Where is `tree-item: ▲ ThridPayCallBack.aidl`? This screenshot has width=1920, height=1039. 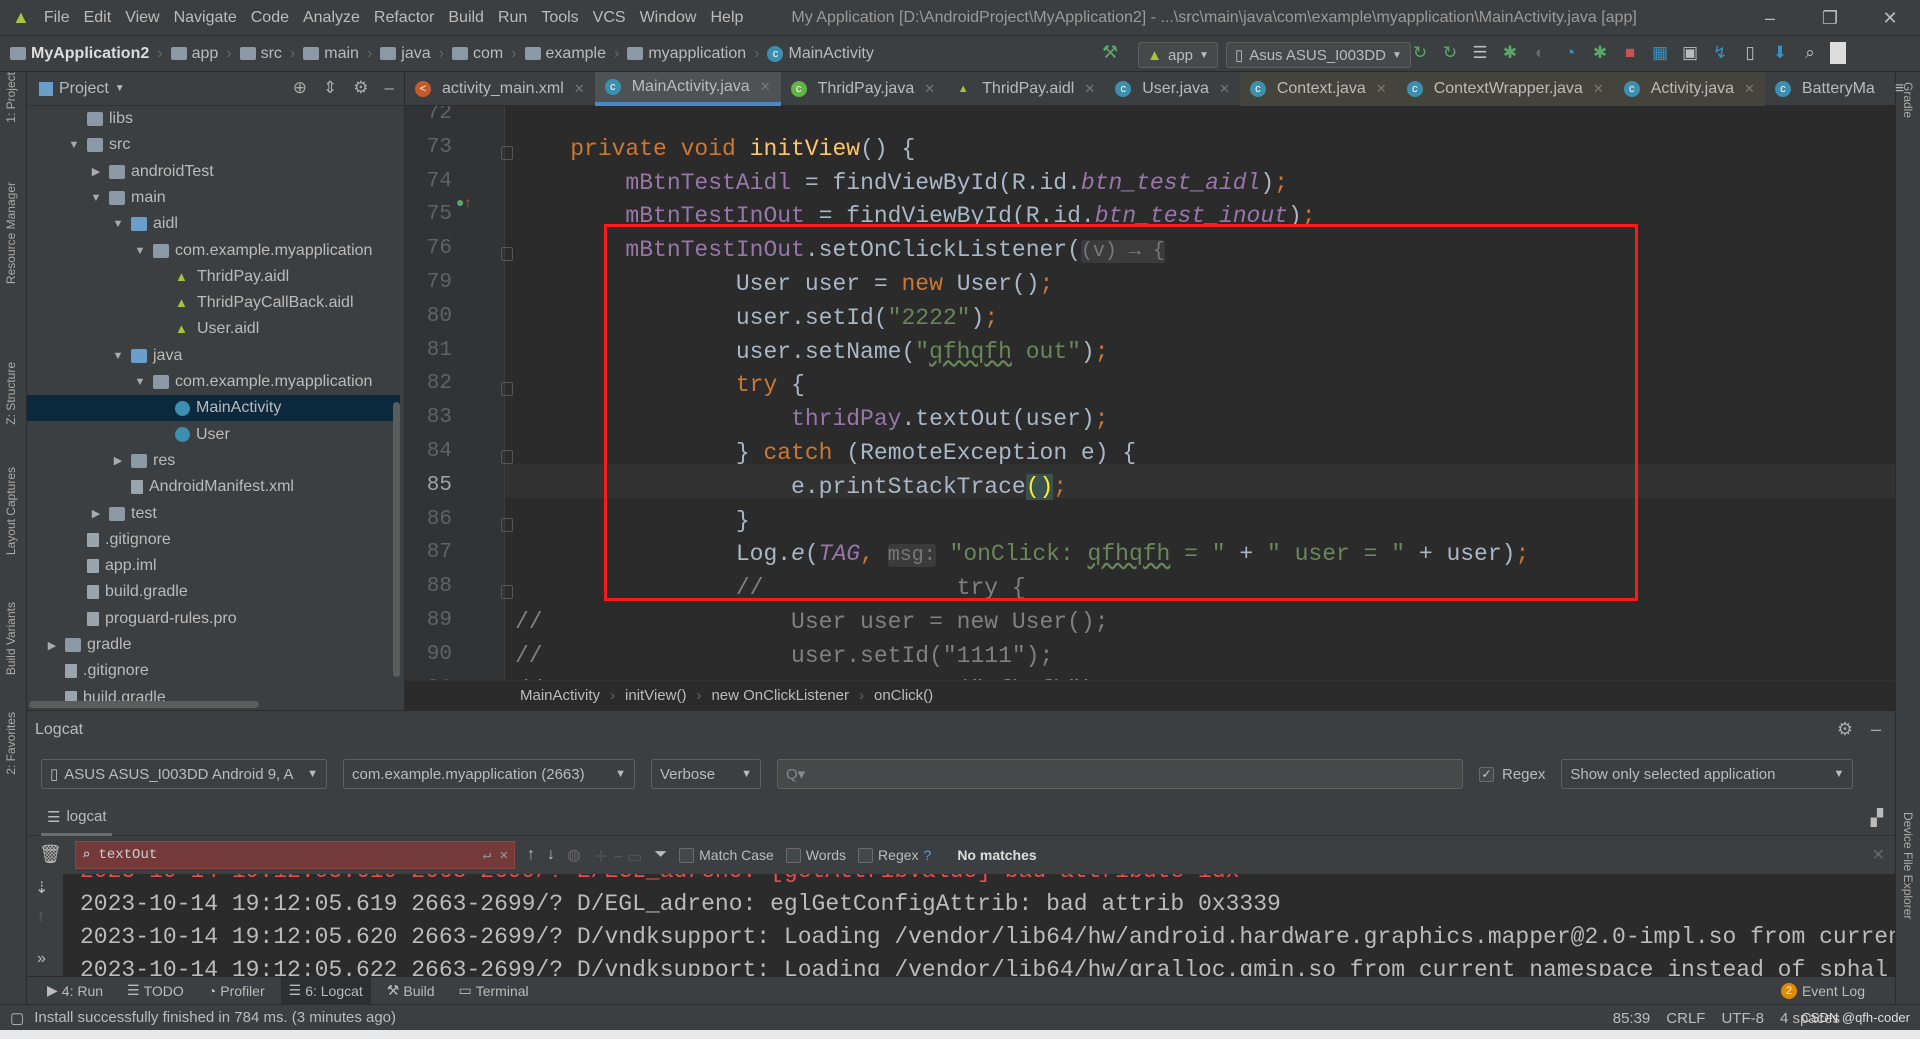
tree-item: ▲ ThridPayCallBack.aidl is located at coordinates (213, 303).